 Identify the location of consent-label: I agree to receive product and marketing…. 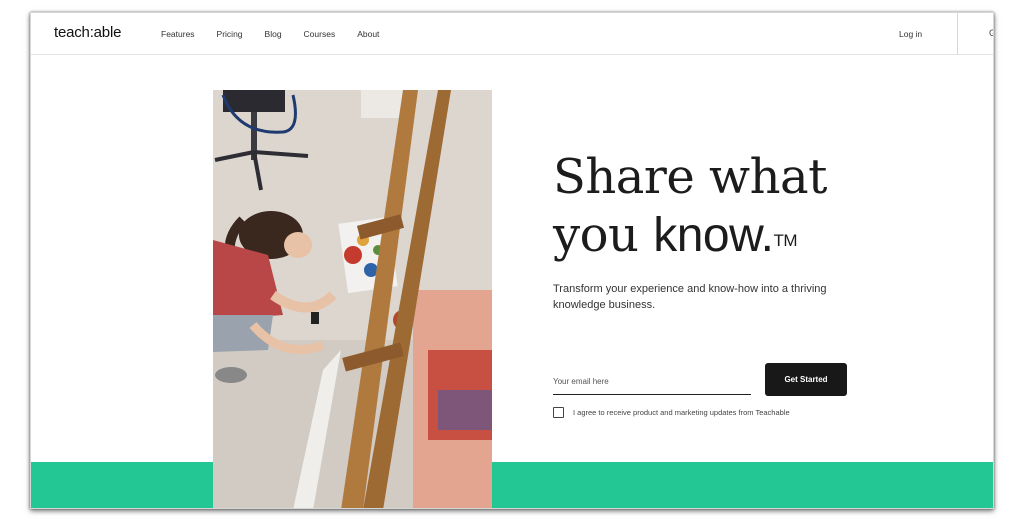
(681, 412).